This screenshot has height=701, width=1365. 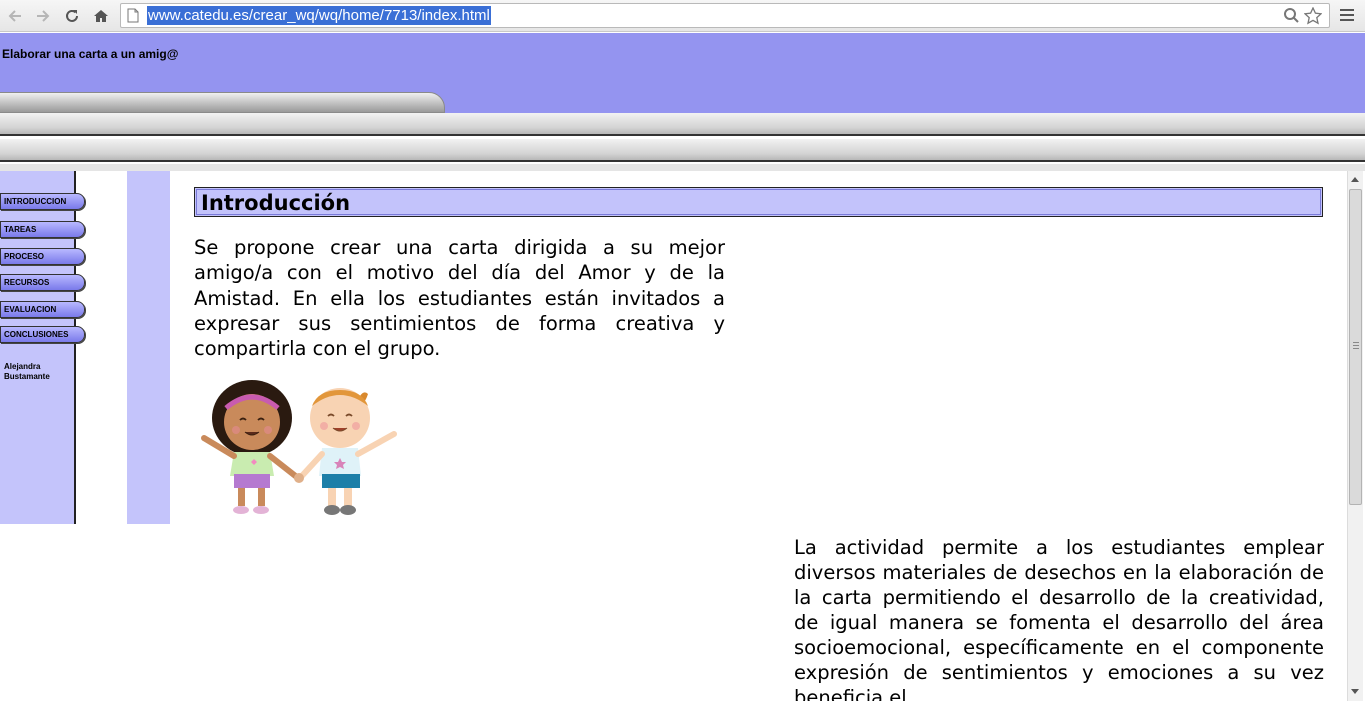 What do you see at coordinates (42, 229) in the screenshot?
I see `sidebar-item-tareas: TAREAS` at bounding box center [42, 229].